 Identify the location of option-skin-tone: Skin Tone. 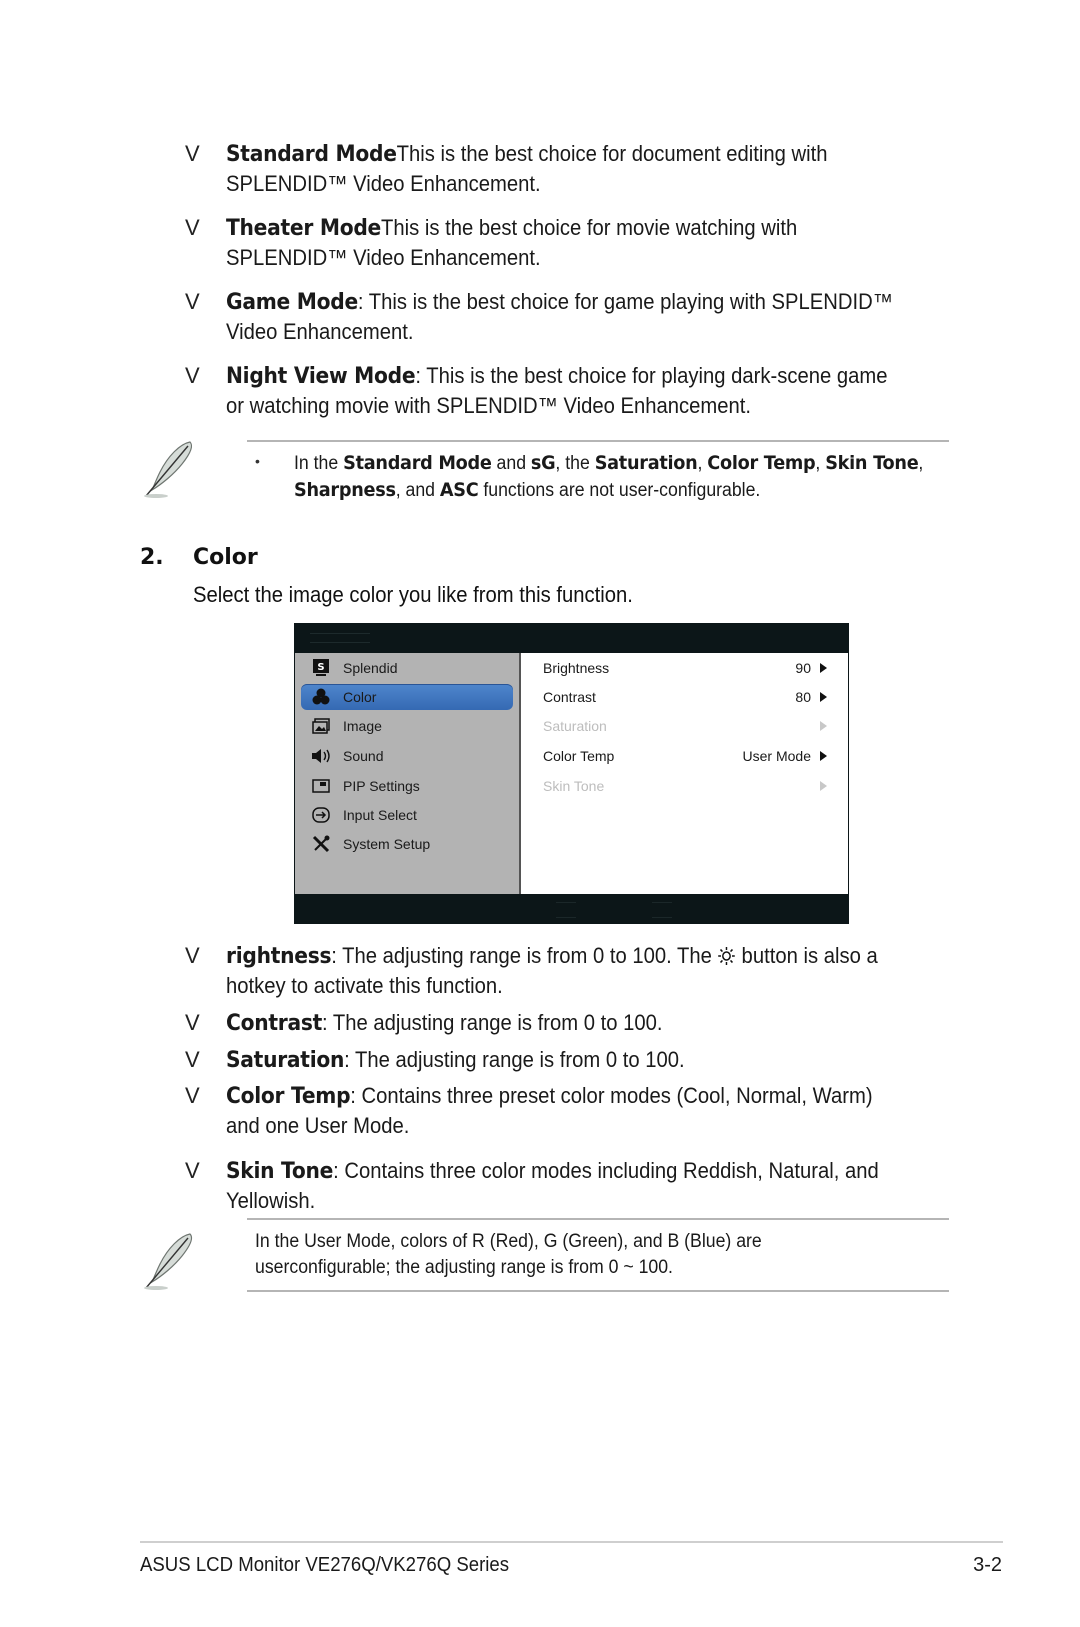
(676, 786).